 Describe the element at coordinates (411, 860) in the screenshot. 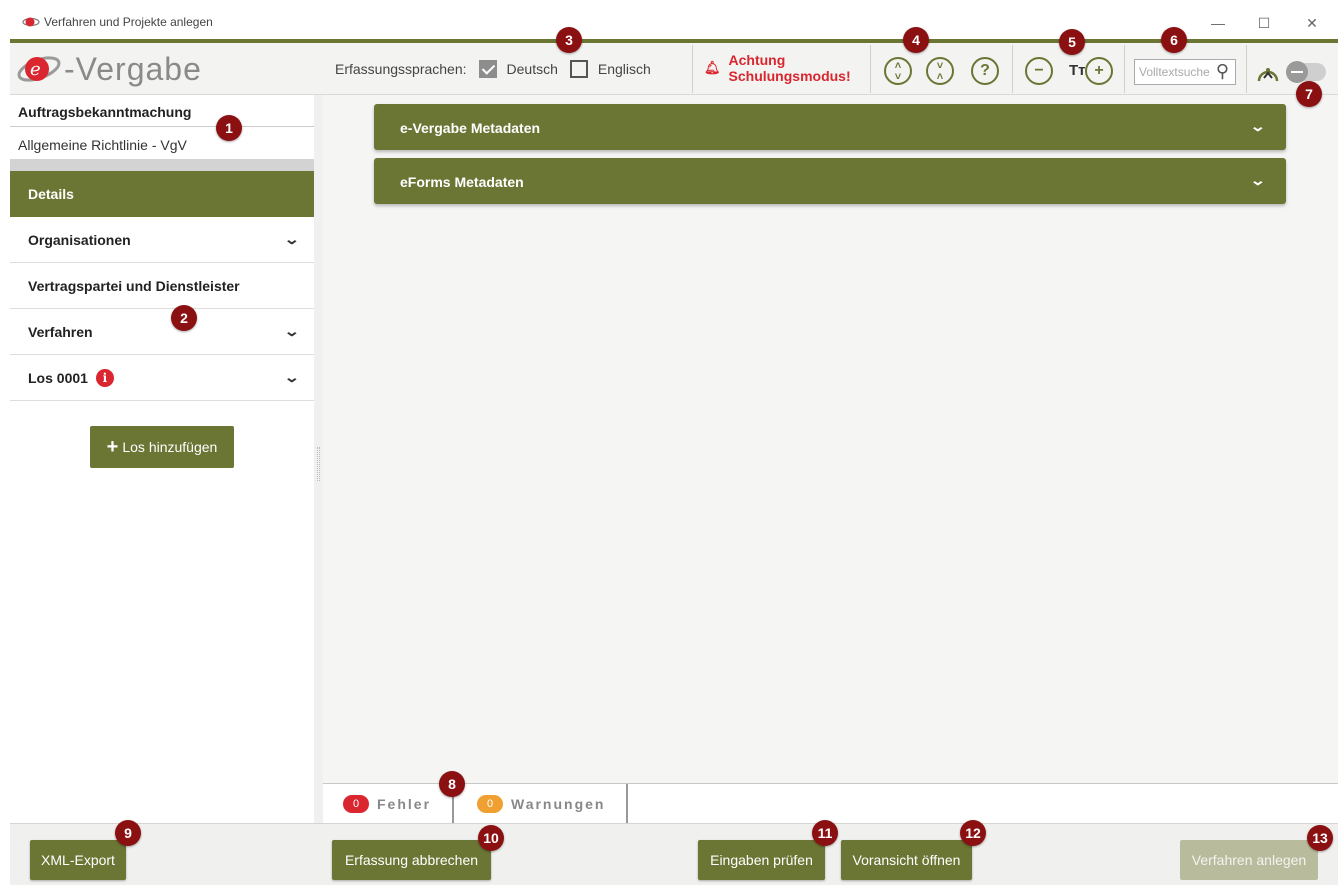

I see `cancel-entry-button: Erfassung abbrechen` at that location.